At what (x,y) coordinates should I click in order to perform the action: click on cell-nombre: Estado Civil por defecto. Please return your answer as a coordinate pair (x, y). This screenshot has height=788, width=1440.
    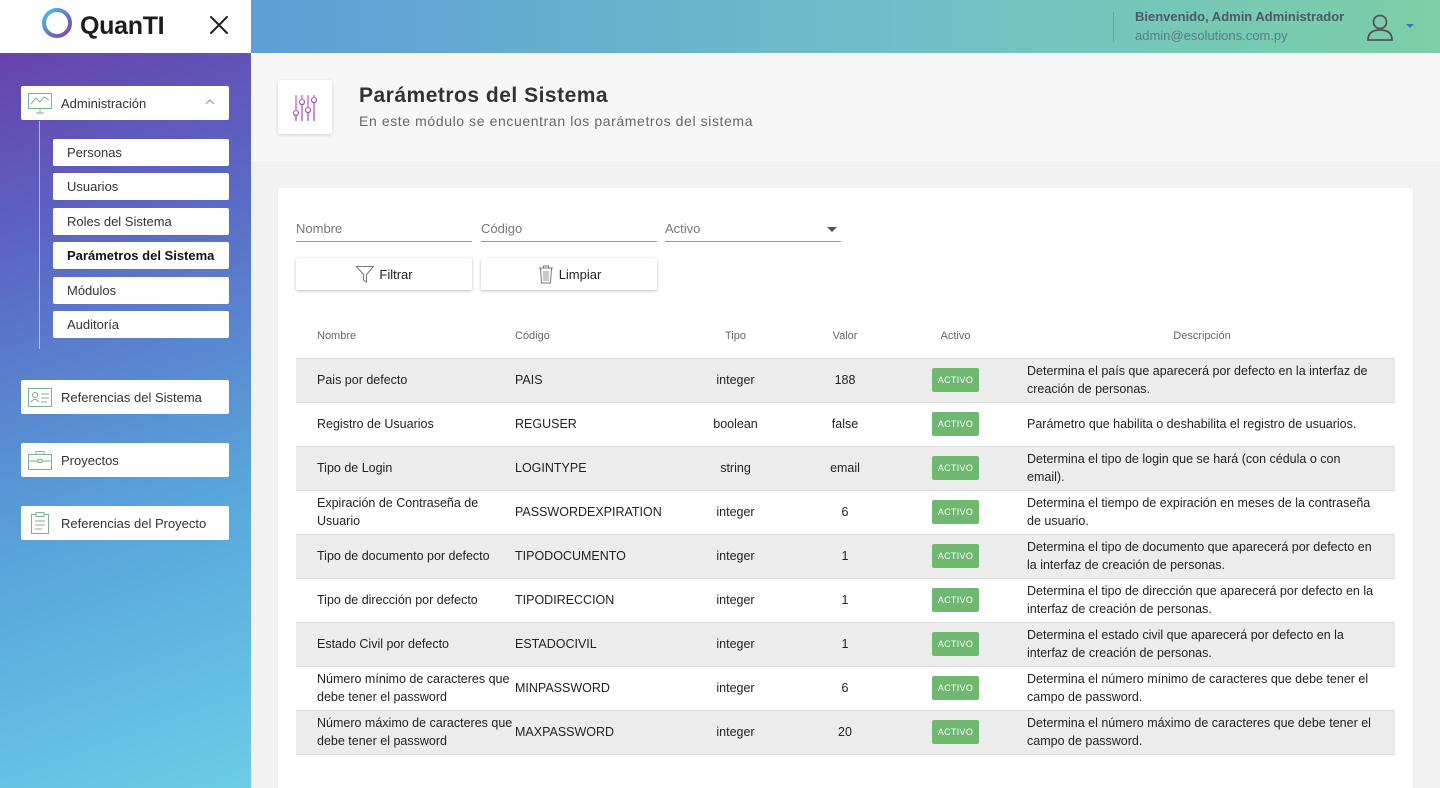
    Looking at the image, I should click on (383, 644).